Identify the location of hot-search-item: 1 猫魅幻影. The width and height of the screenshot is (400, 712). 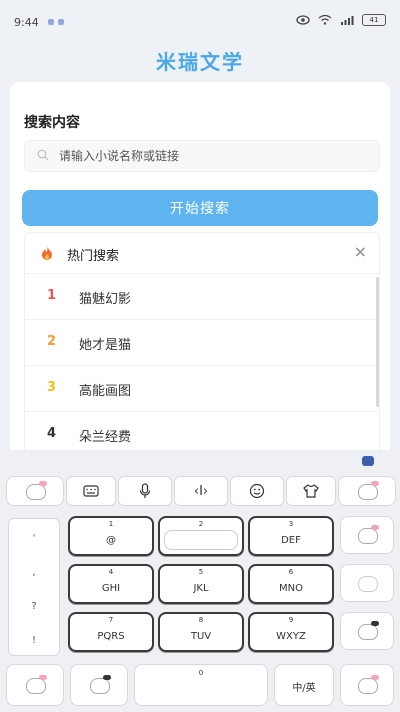
(202, 296).